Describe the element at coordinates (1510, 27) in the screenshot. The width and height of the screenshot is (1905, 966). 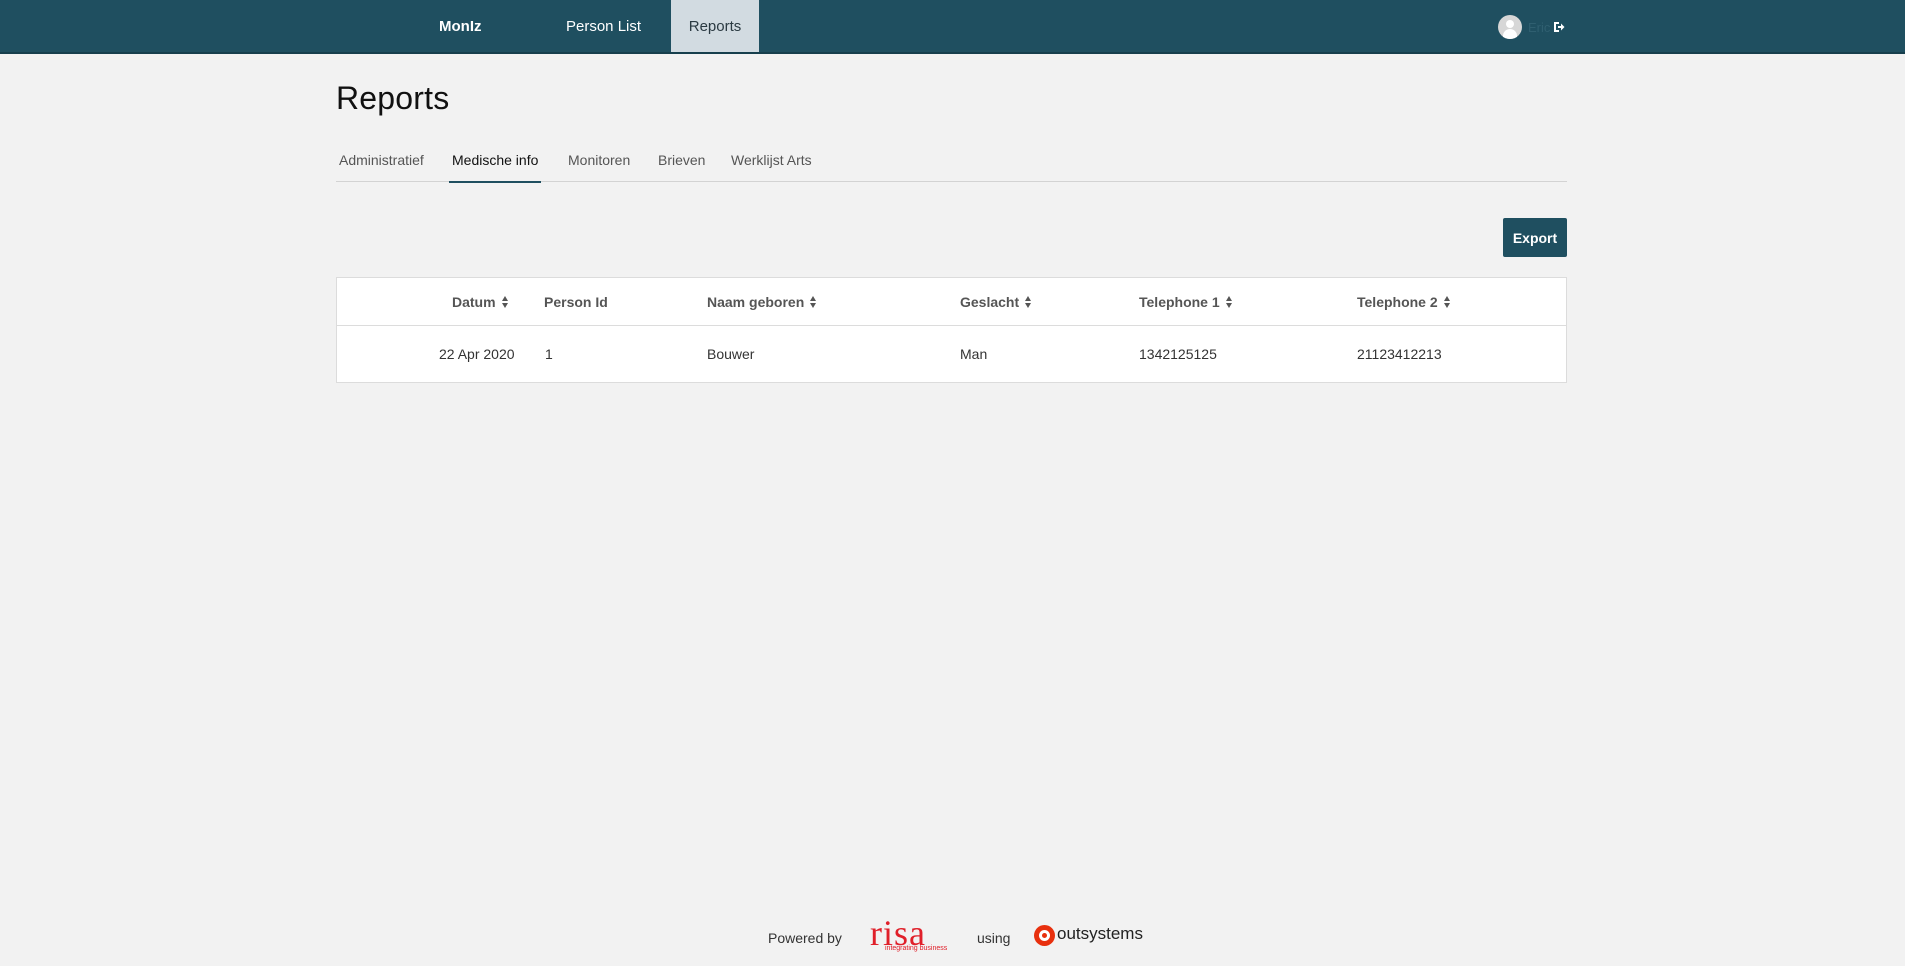
I see `avatar-icon` at that location.